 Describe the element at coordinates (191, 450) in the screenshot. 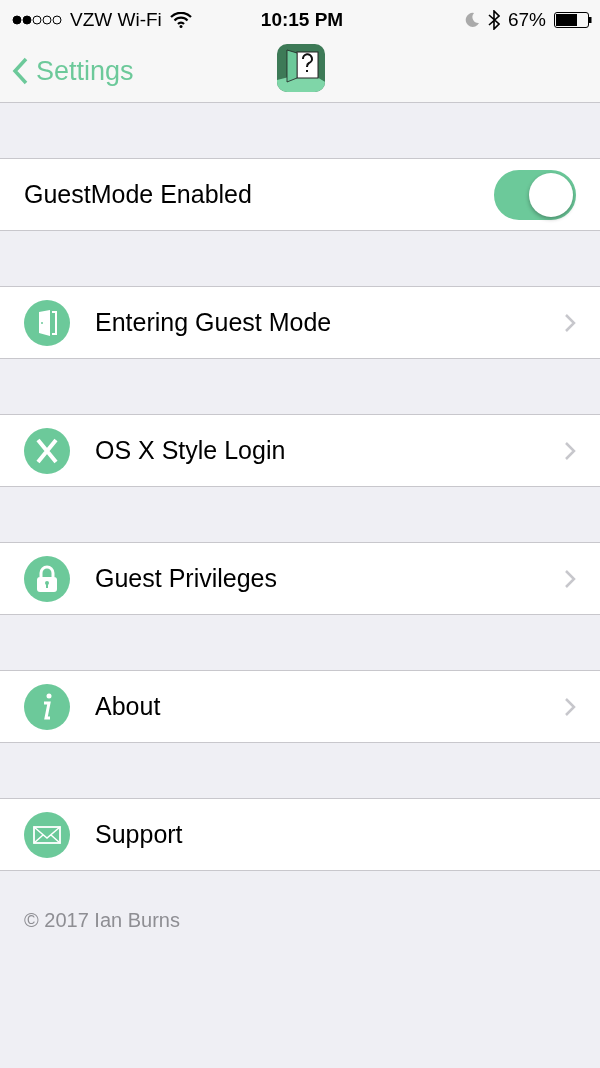

I see `row-label: OS X Style Login` at that location.